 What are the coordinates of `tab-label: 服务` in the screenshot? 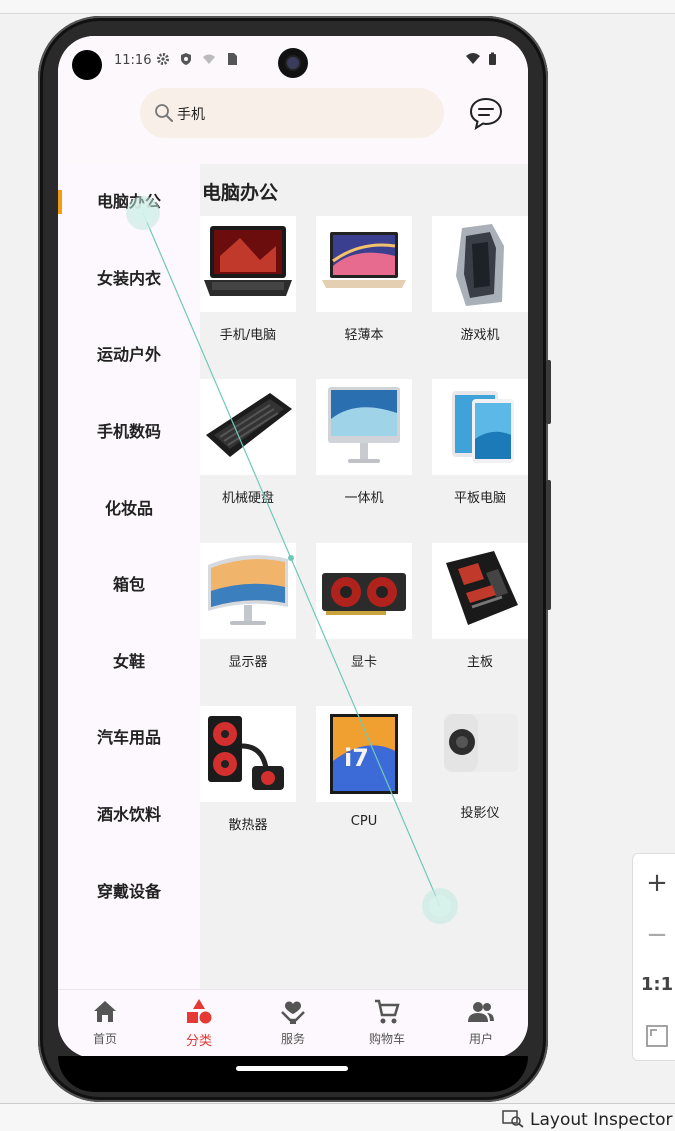 It's located at (292, 1039).